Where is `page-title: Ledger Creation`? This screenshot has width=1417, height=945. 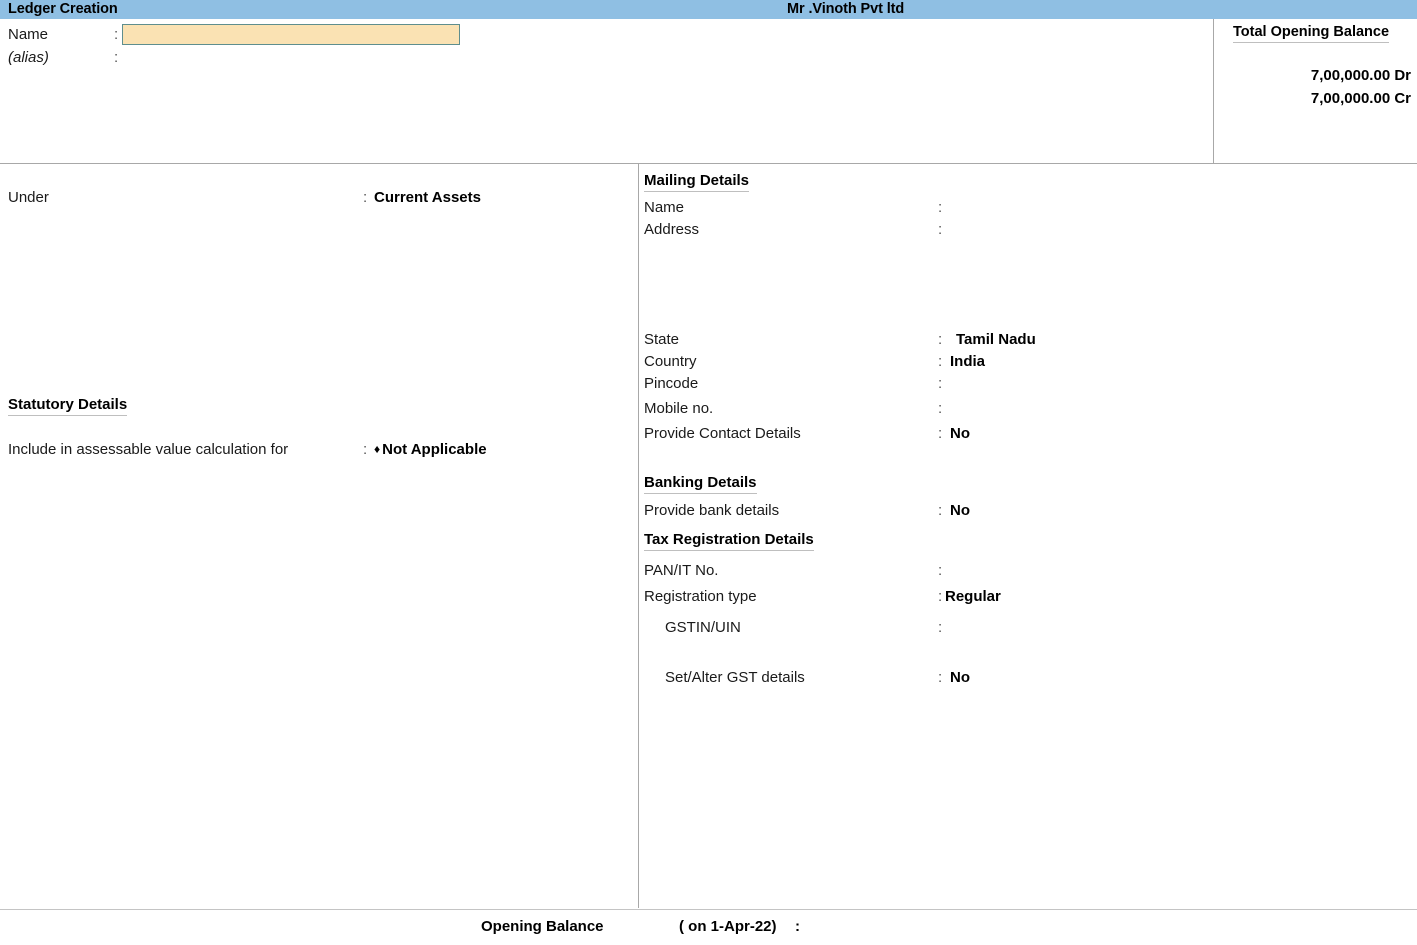 page-title: Ledger Creation is located at coordinates (63, 9).